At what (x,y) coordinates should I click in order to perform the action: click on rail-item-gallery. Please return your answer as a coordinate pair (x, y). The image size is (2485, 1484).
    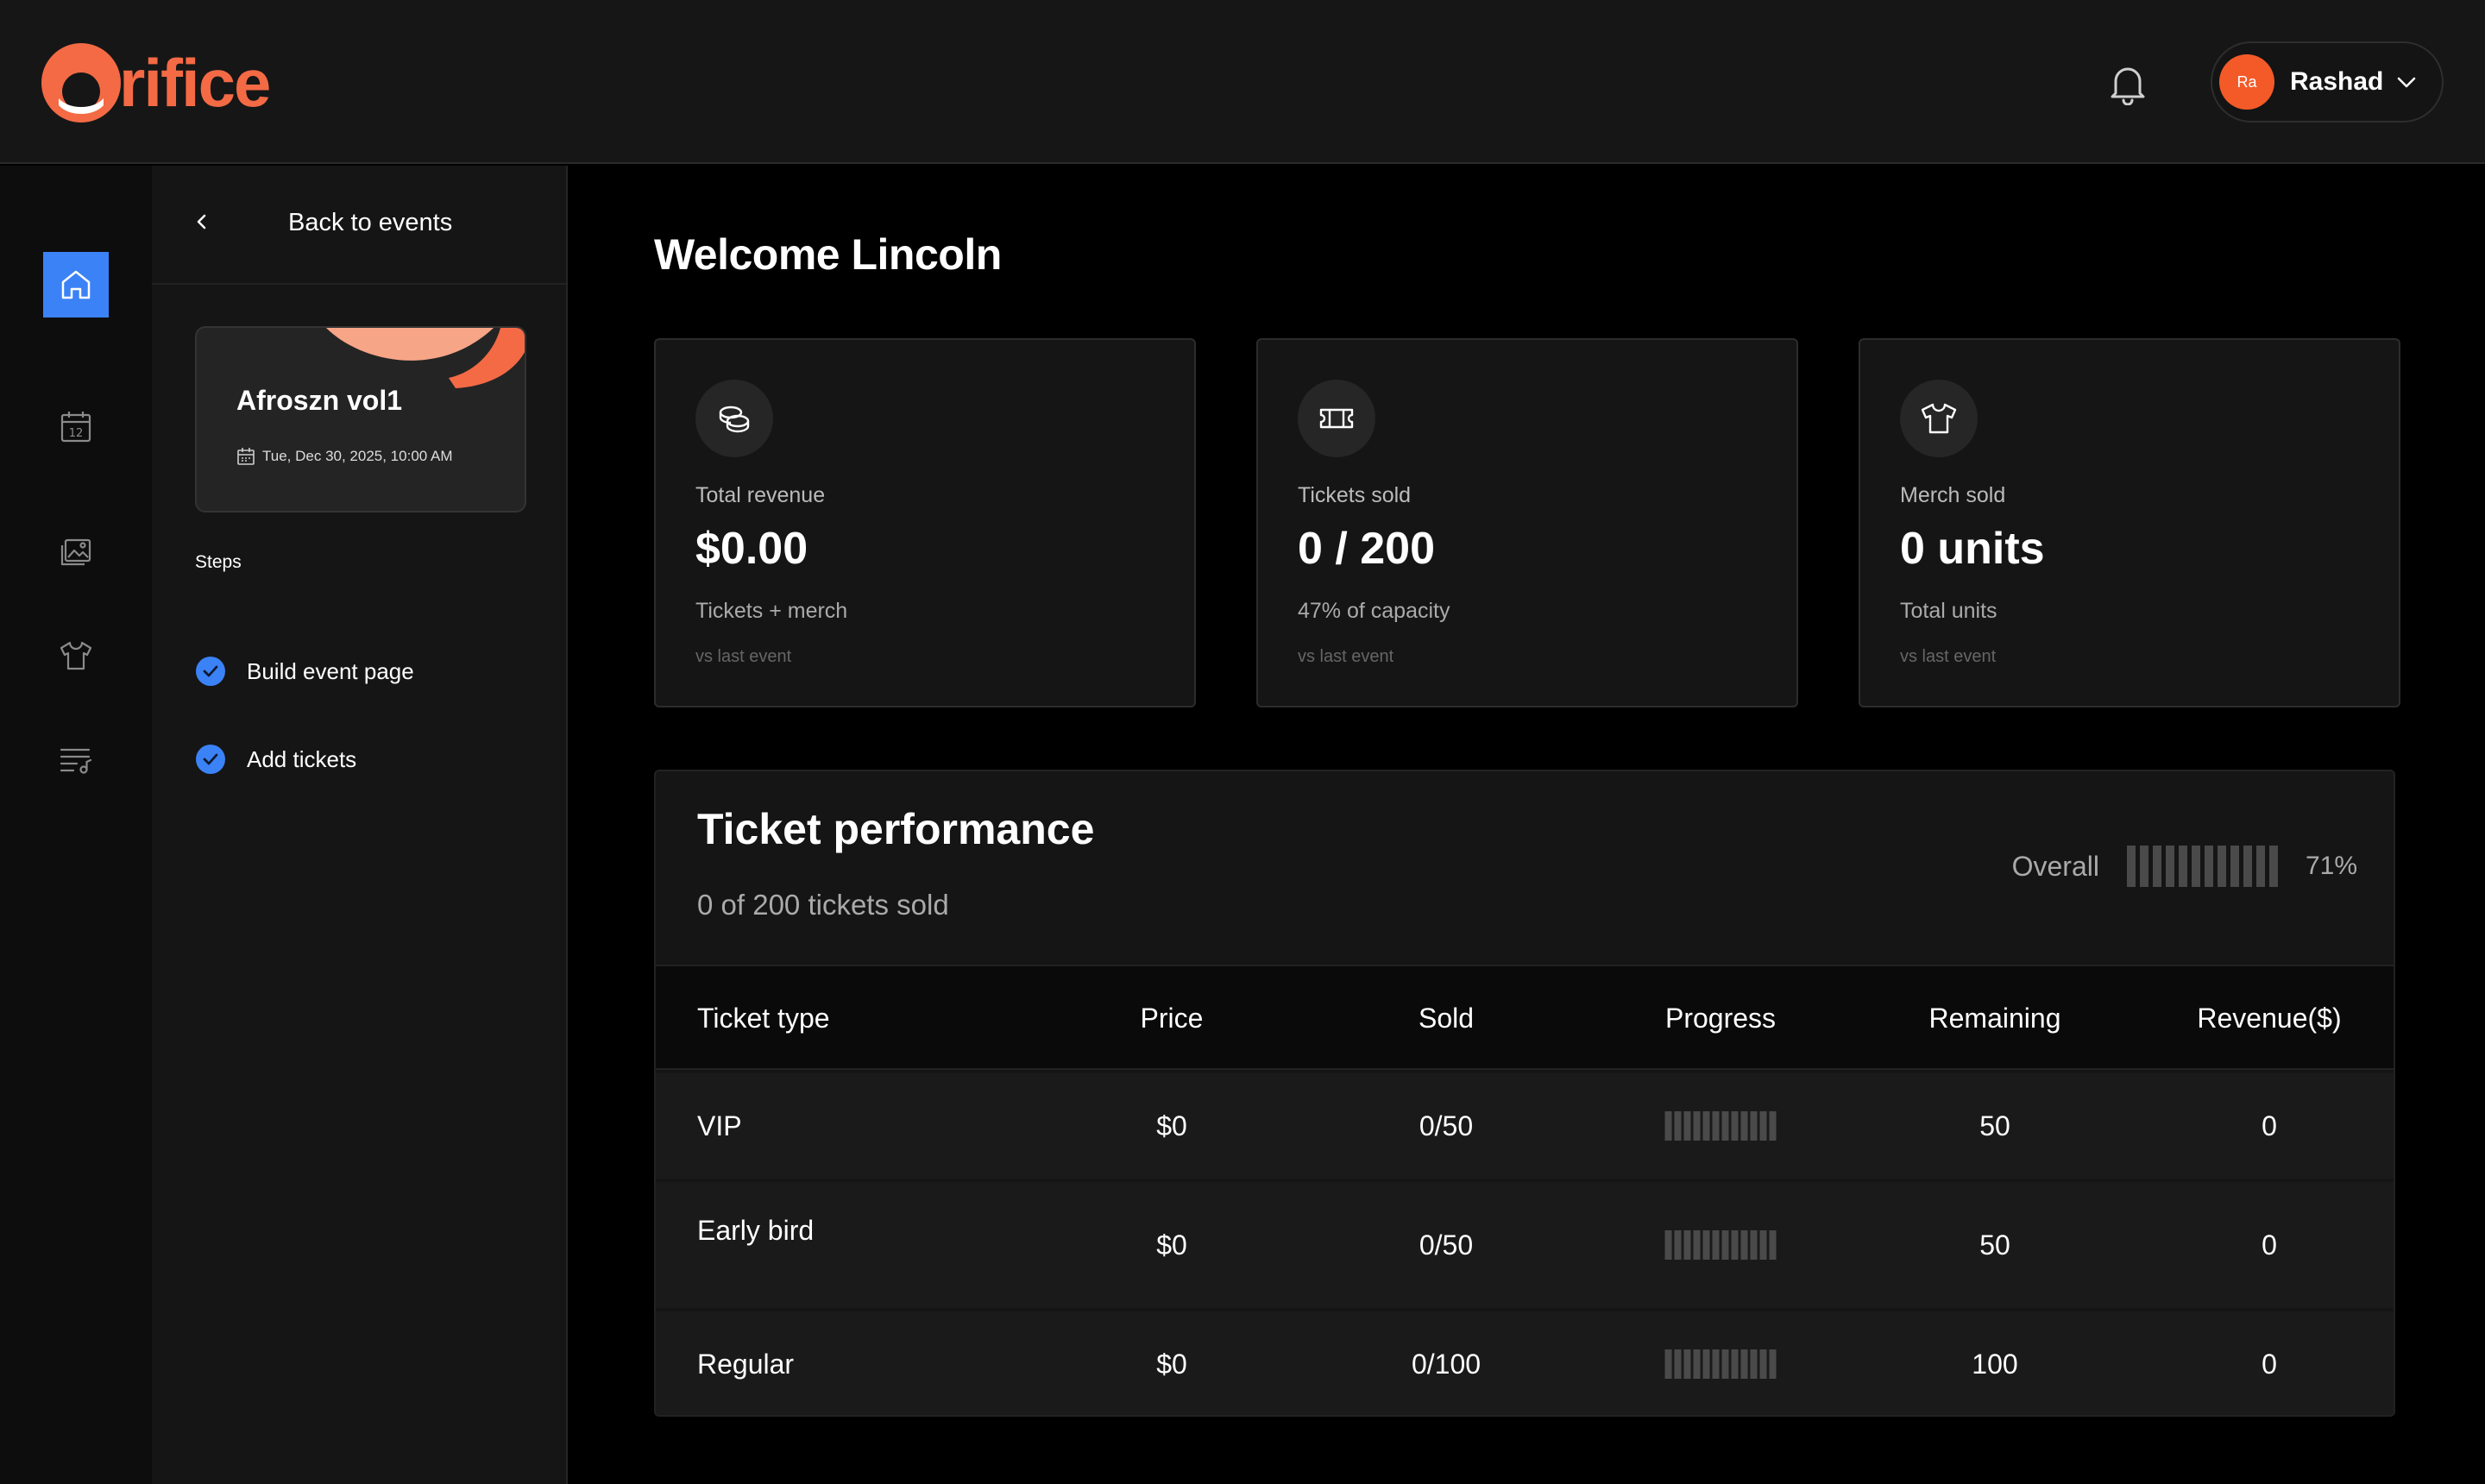
    Looking at the image, I should click on (76, 552).